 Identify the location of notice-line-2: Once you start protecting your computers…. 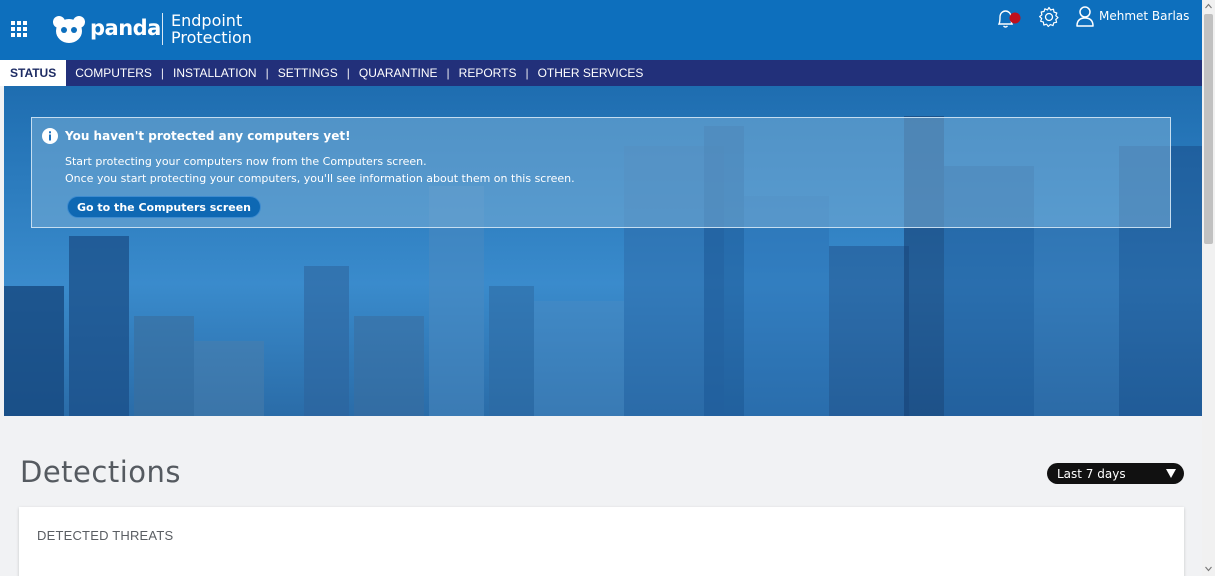
(320, 178).